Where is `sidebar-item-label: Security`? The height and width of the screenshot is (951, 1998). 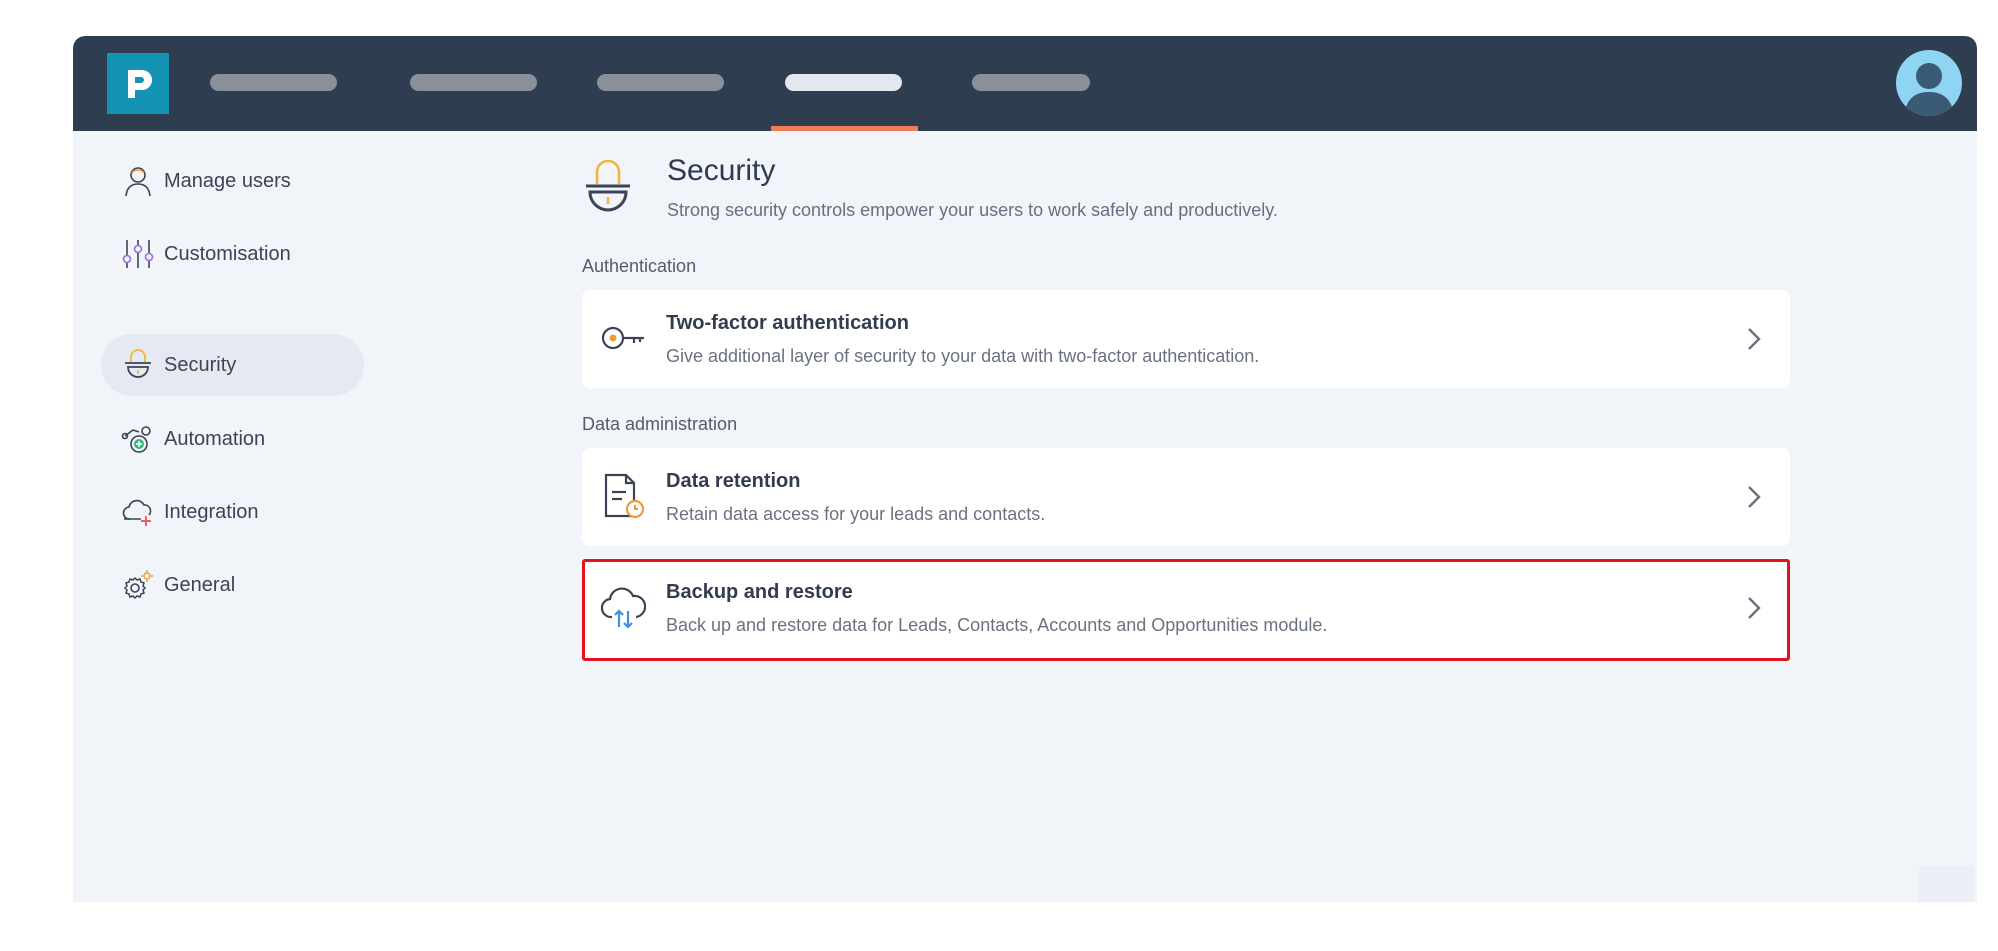 sidebar-item-label: Security is located at coordinates (200, 364).